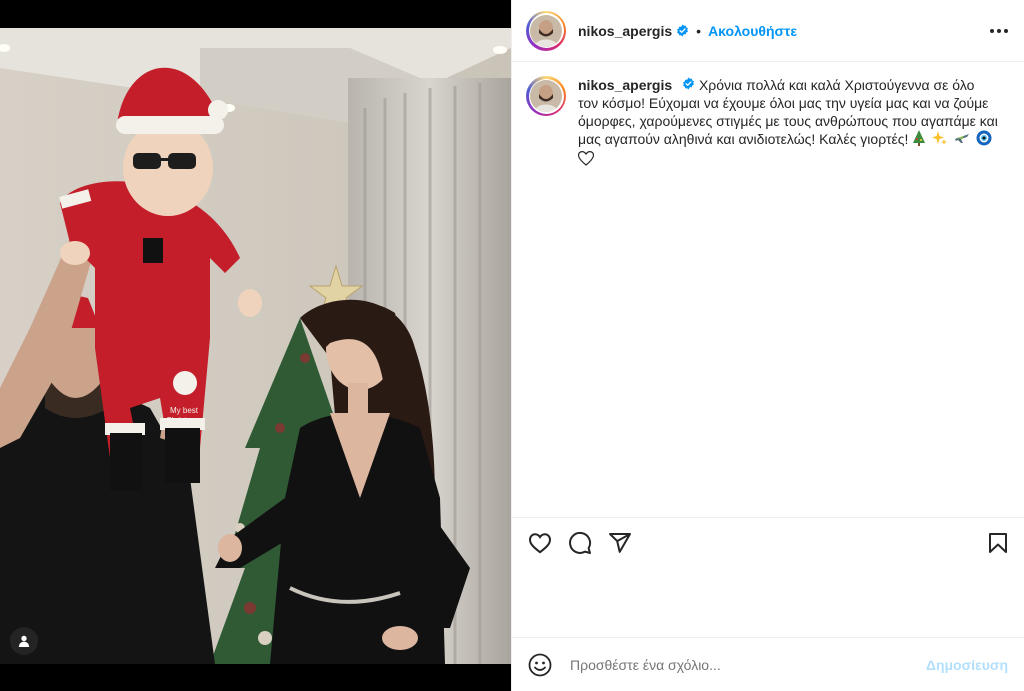 This screenshot has height=691, width=1024. What do you see at coordinates (768, 542) in the screenshot?
I see `action-bar` at bounding box center [768, 542].